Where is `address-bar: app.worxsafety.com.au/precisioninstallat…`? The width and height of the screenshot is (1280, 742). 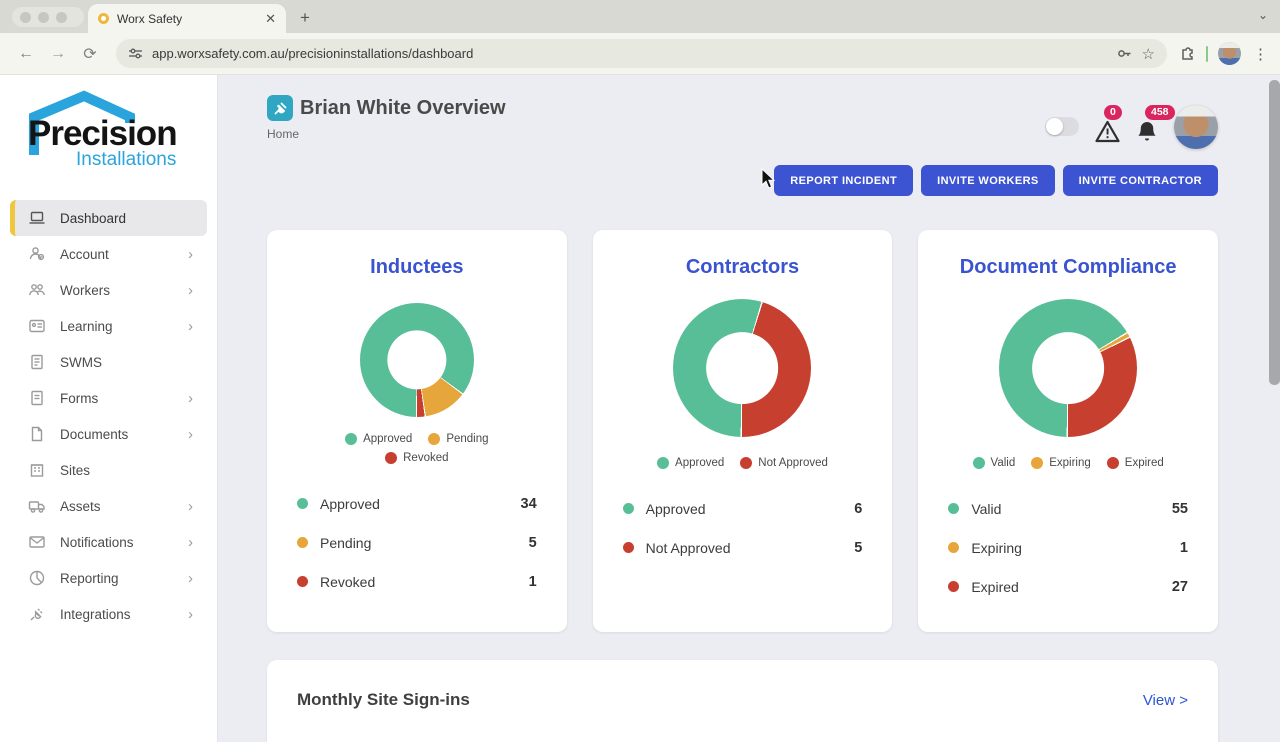
address-bar: app.worxsafety.com.au/precisioninstallat… is located at coordinates (641, 53).